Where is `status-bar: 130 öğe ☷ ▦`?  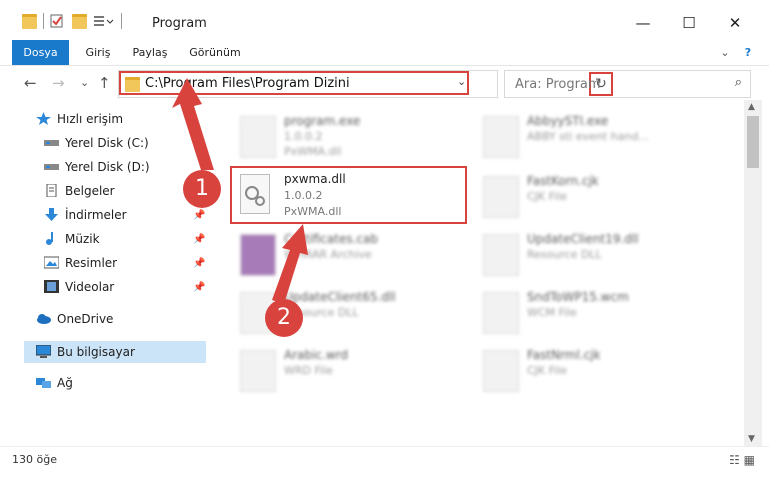
status-bar: 130 öğe ☷ ▦ is located at coordinates (384, 460).